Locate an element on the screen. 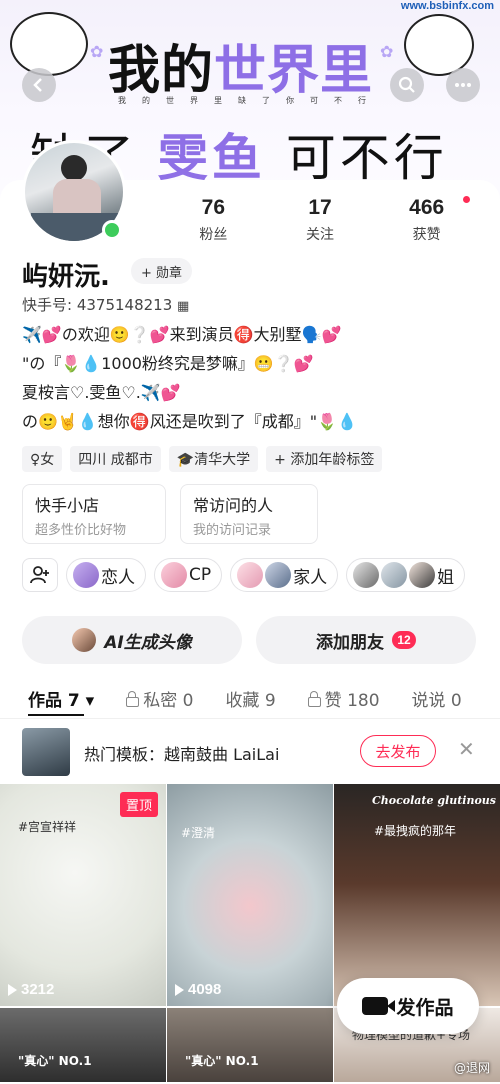 The image size is (500, 1084). frequent-visitors-entry: 常访问的人 我的访问记录 is located at coordinates (249, 514).